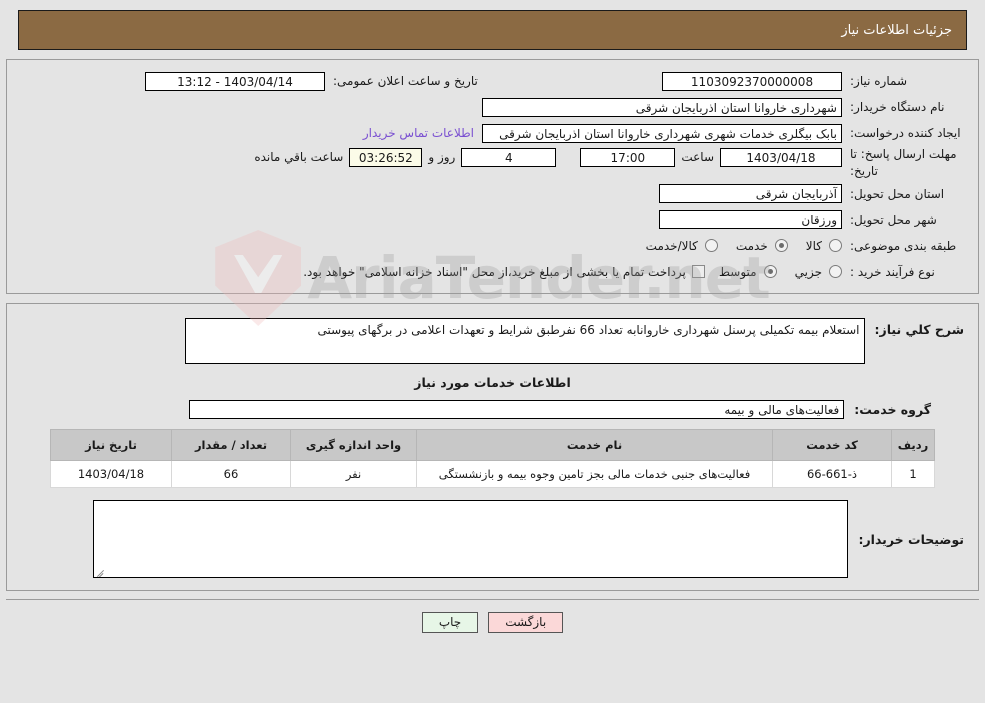  I want to click on header: جزئیات اطلاعات نیاز, so click(492, 25).